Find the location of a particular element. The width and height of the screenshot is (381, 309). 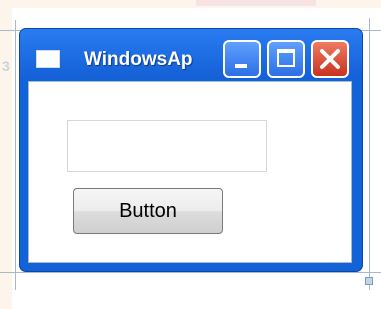

window-icon is located at coordinates (48, 59).